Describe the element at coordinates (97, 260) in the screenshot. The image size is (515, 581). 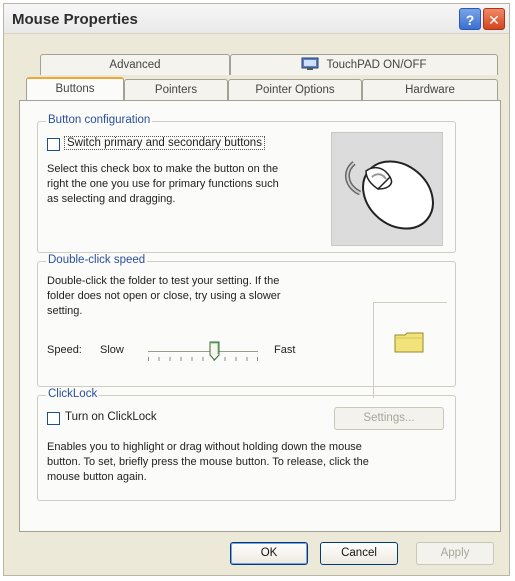
I see `group-title: Double-click speed` at that location.